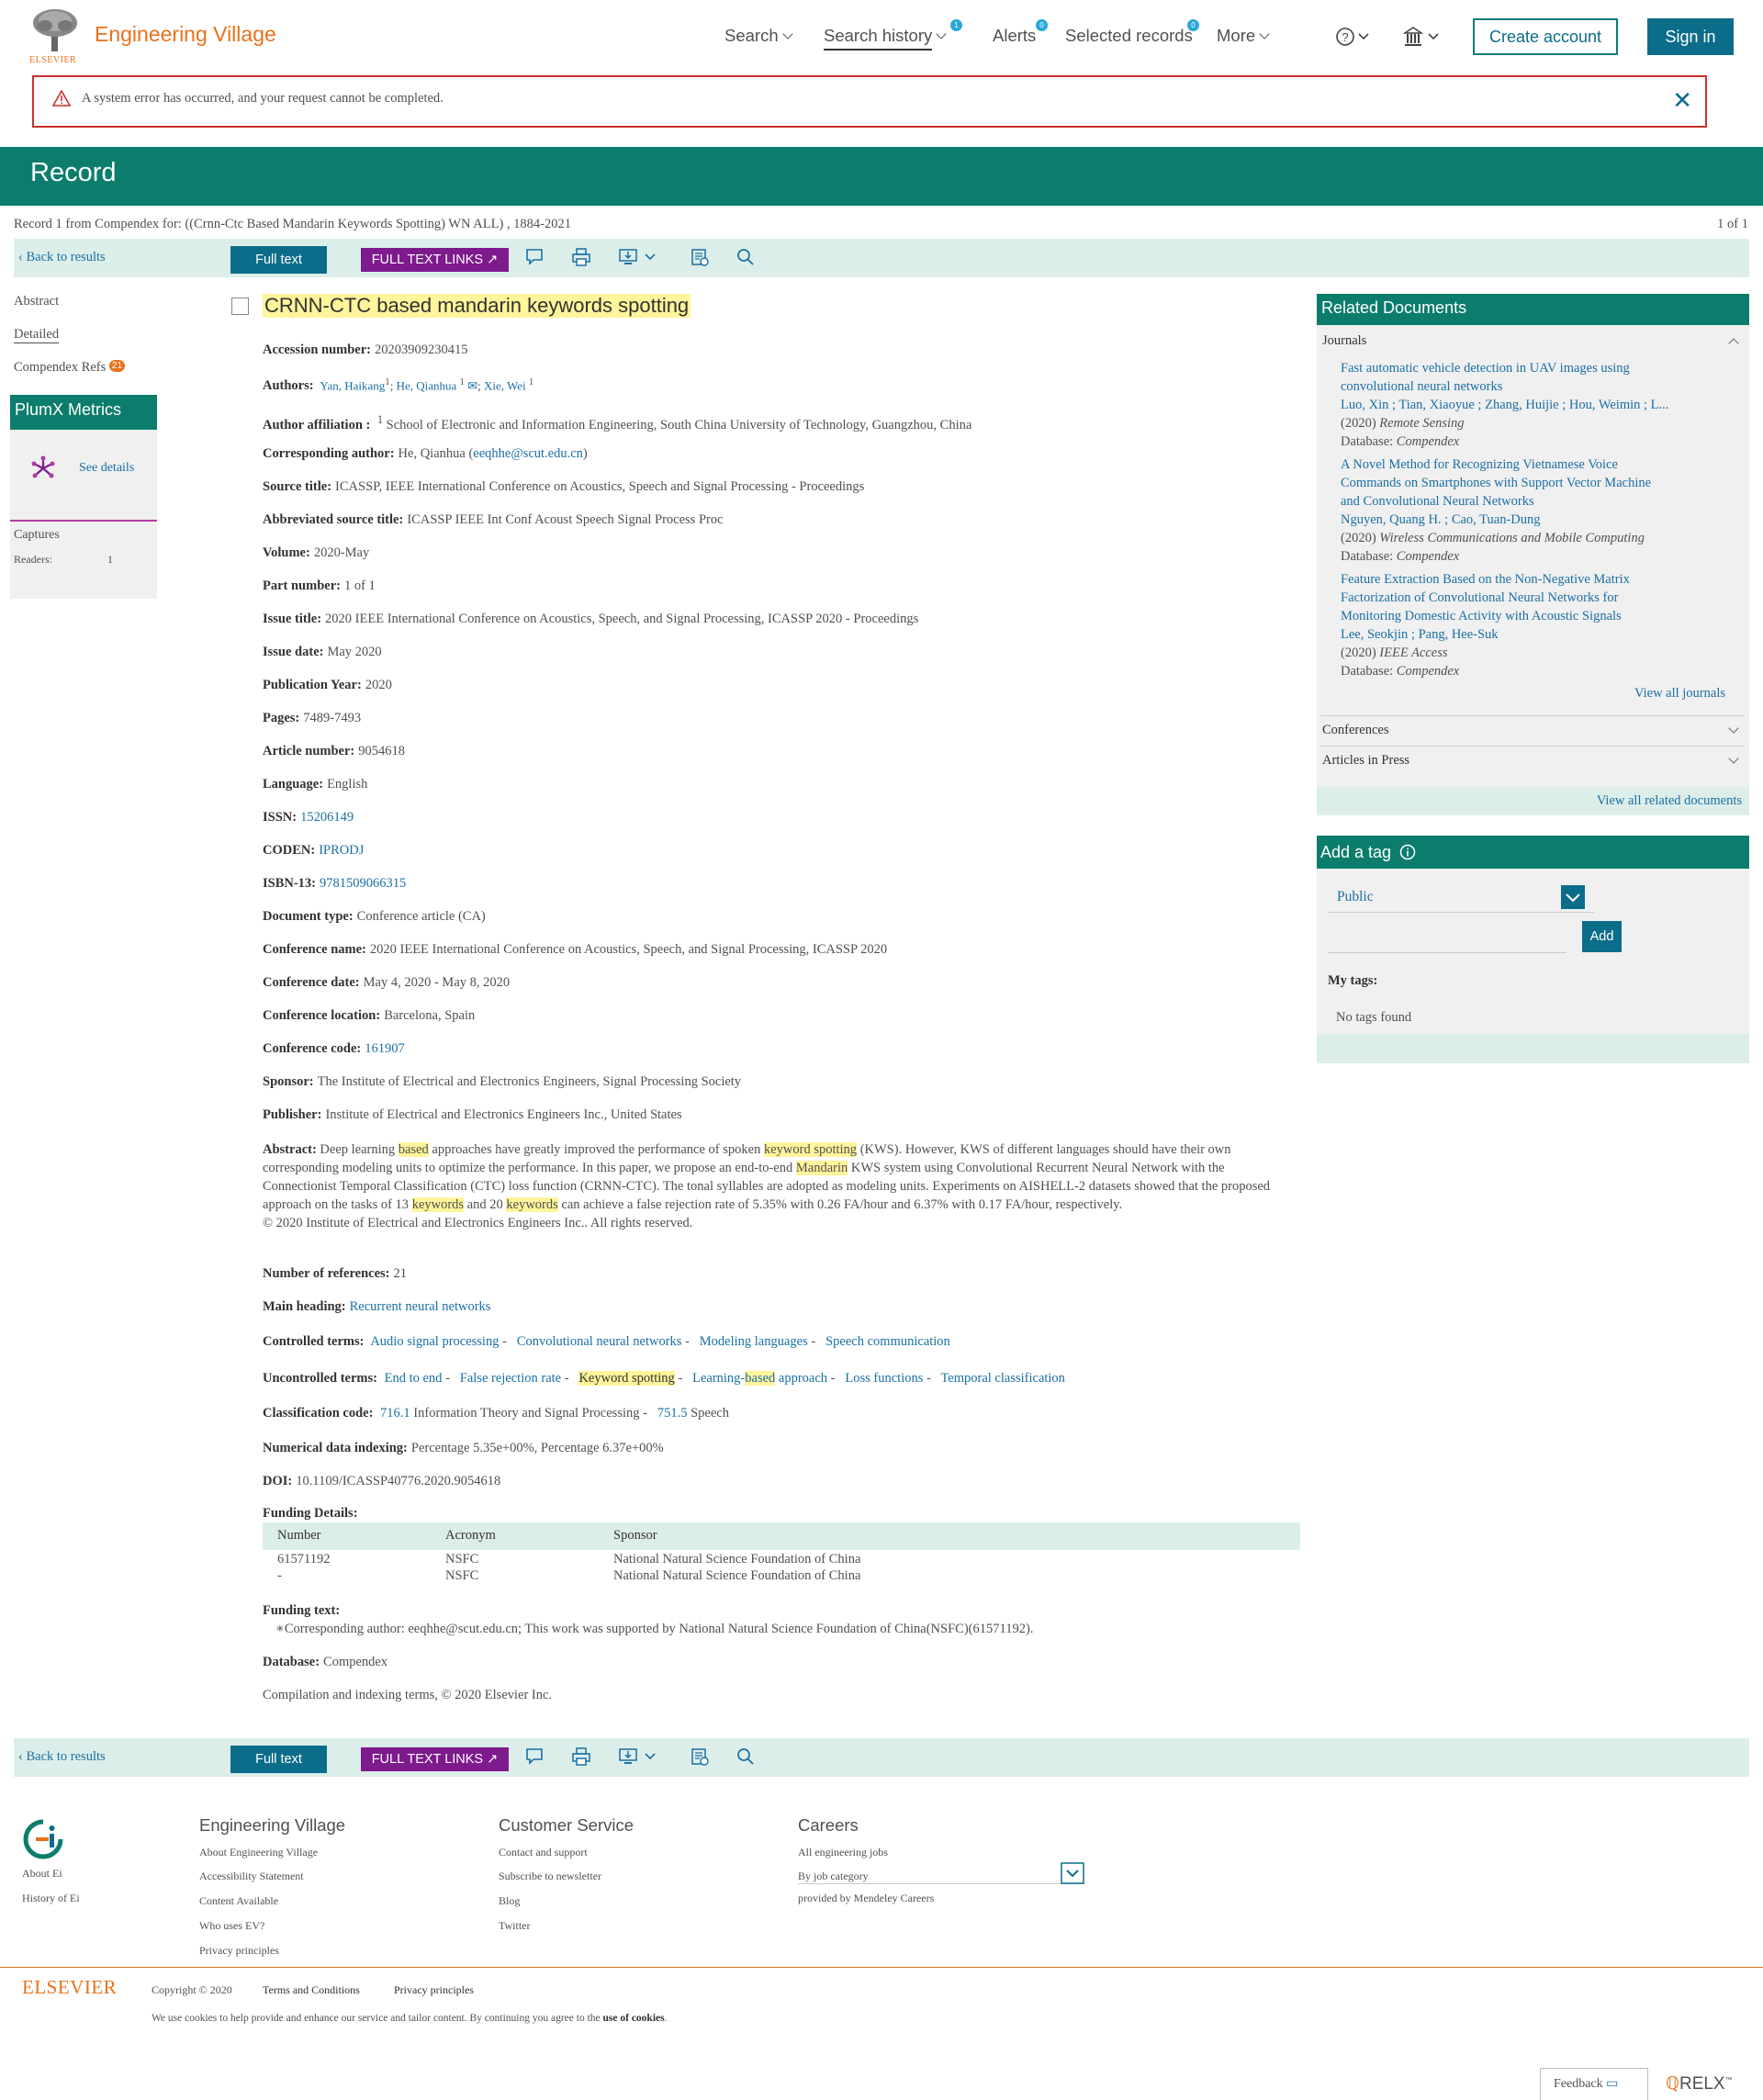 The height and width of the screenshot is (2100, 1763). Describe the element at coordinates (1407, 852) in the screenshot. I see `info-icon` at that location.